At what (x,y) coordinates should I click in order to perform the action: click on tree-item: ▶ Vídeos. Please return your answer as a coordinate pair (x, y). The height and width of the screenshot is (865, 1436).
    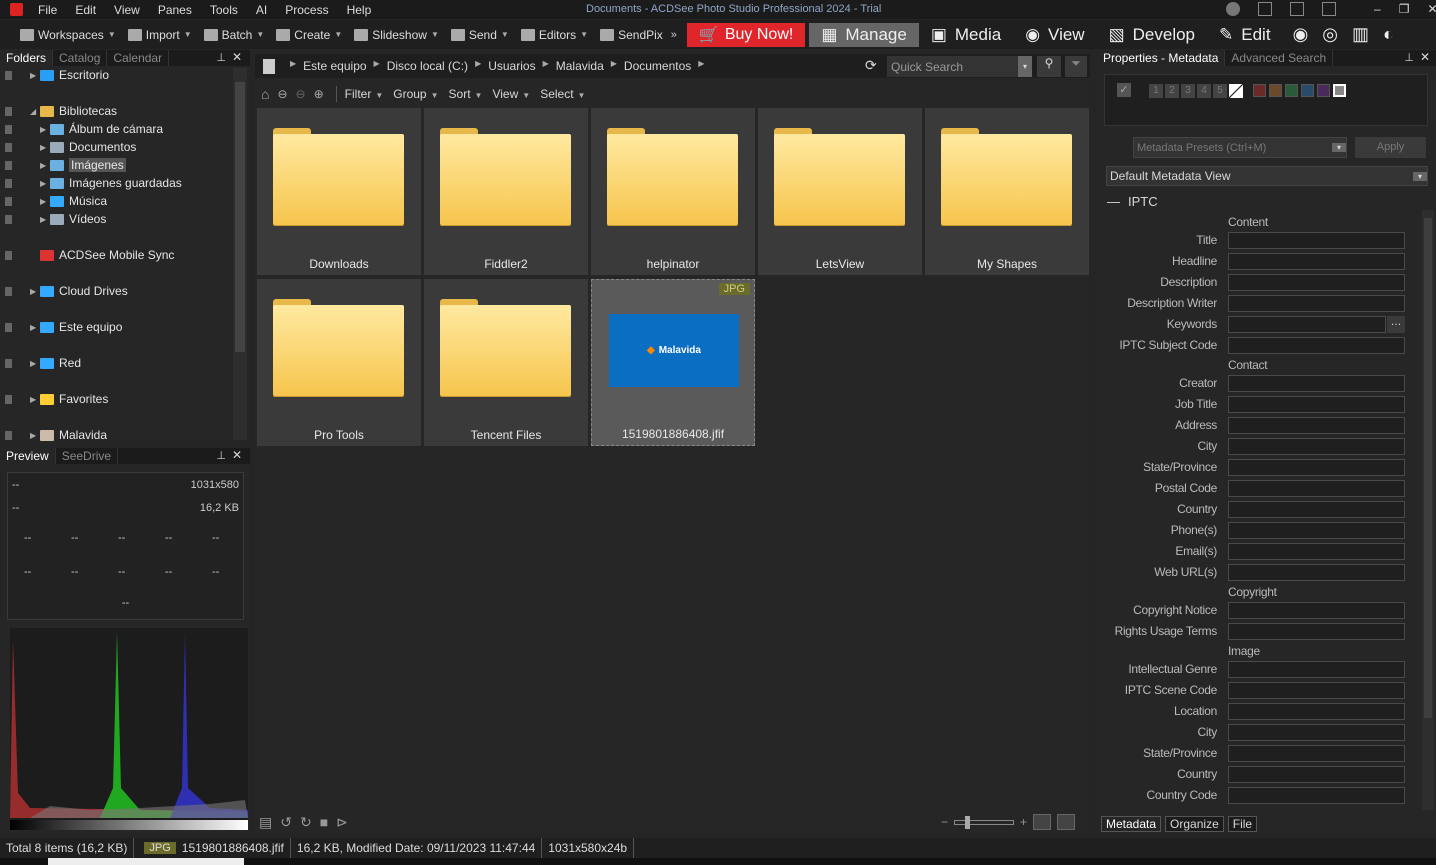
    Looking at the image, I should click on (53, 219).